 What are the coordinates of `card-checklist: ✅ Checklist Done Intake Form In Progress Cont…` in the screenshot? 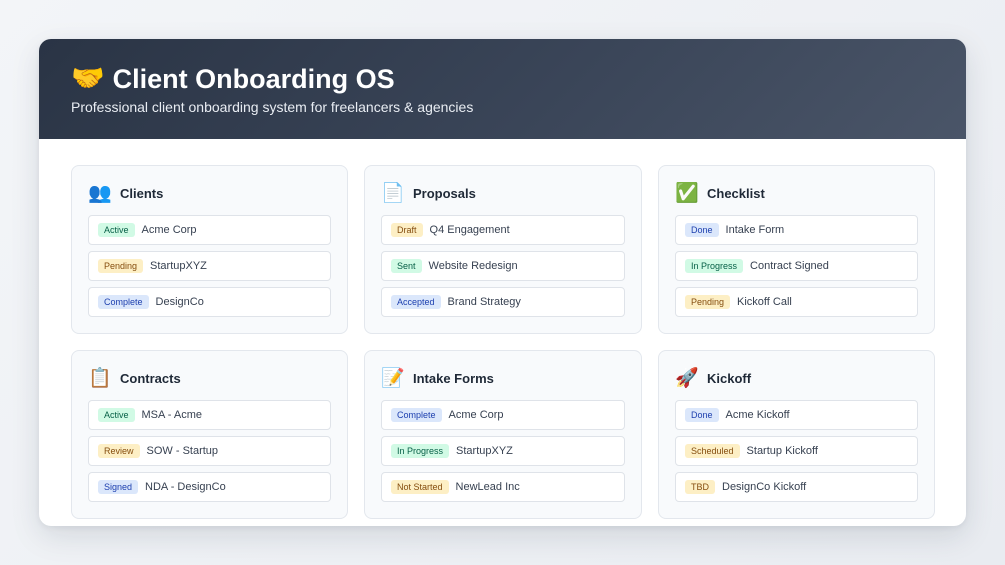 It's located at (796, 249).